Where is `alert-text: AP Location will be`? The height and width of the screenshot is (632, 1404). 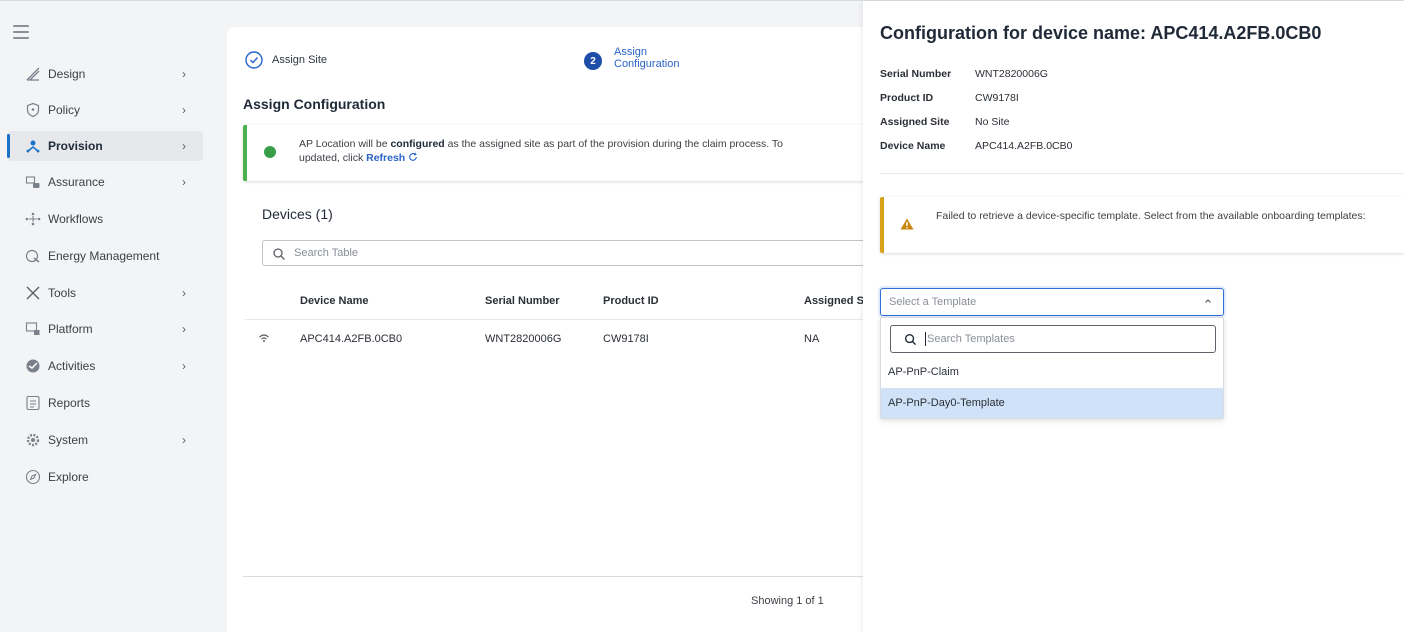 alert-text: AP Location will be is located at coordinates (345, 144).